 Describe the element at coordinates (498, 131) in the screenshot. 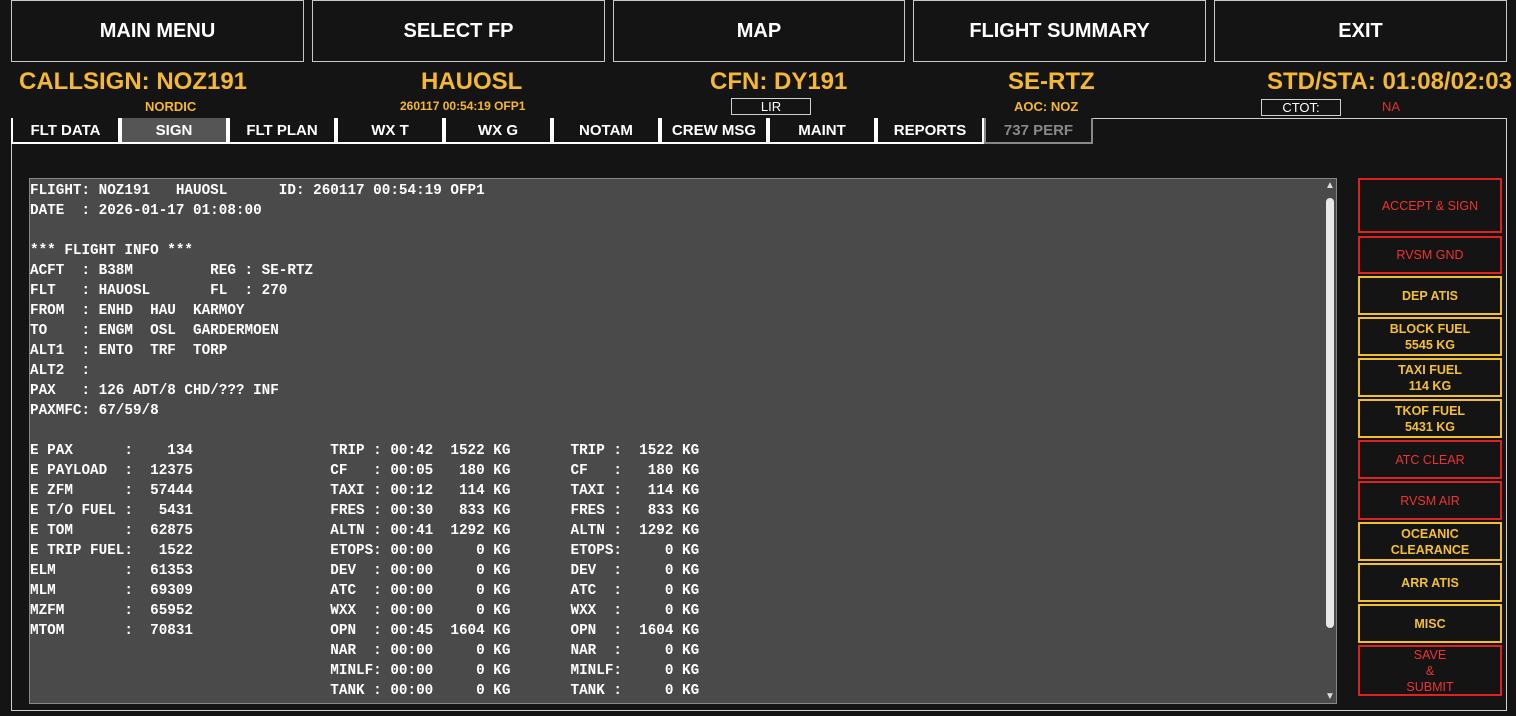

I see `tab-wx-g: WX G` at that location.